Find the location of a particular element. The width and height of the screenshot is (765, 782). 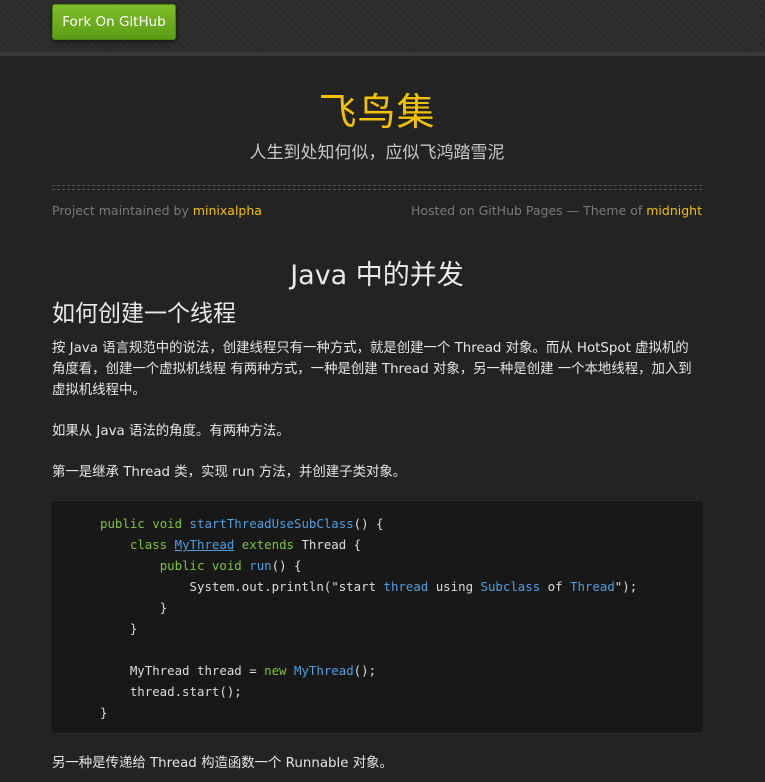

site-header: 飞鸟集 人生到处知何似，应似飞鸿踏雪泥 is located at coordinates (377, 110).